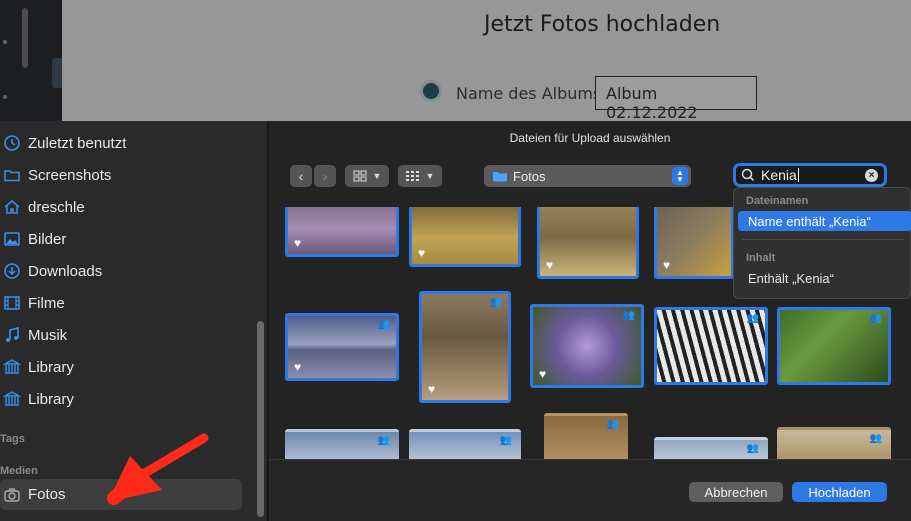 The width and height of the screenshot is (911, 521). What do you see at coordinates (130, 175) in the screenshot?
I see `sidebar-item-screenshots: Screenshots` at bounding box center [130, 175].